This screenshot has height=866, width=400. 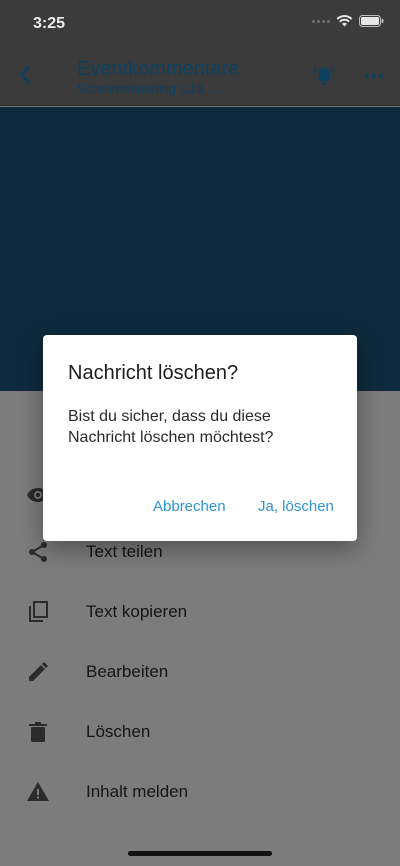 I want to click on wifi-icon, so click(x=344, y=21).